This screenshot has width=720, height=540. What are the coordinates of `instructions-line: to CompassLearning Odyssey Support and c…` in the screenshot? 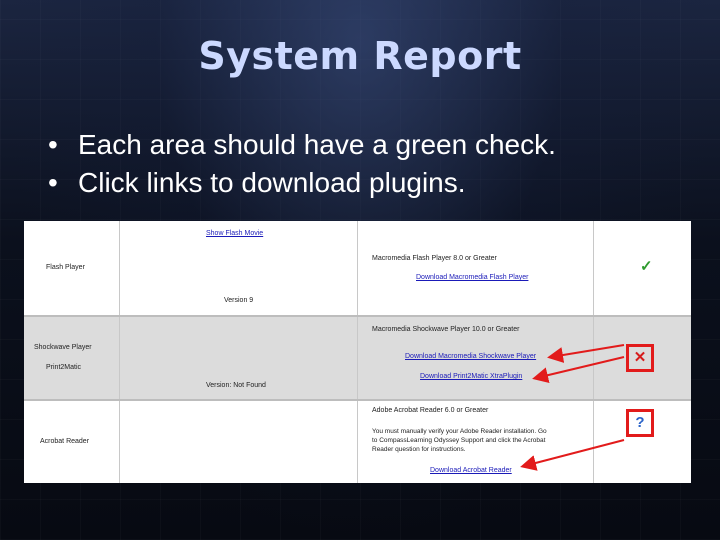 It's located at (459, 440).